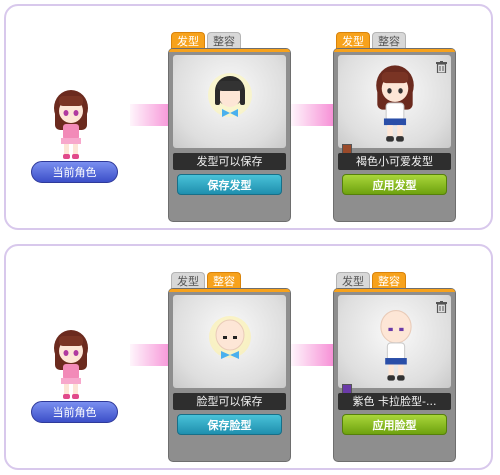 Image resolution: width=500 pixels, height=475 pixels. What do you see at coordinates (230, 95) in the screenshot?
I see `hair-model-icon` at bounding box center [230, 95].